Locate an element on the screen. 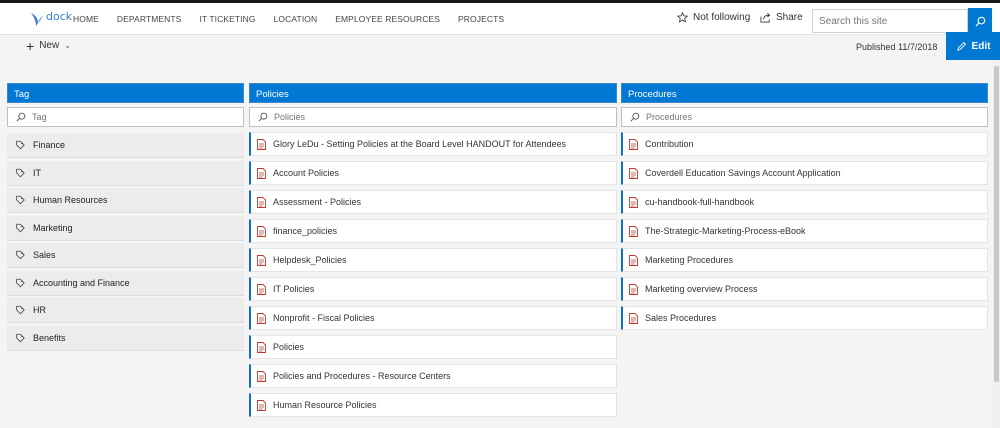 This screenshot has width=1000, height=428. tag-label: Benefits is located at coordinates (49, 337).